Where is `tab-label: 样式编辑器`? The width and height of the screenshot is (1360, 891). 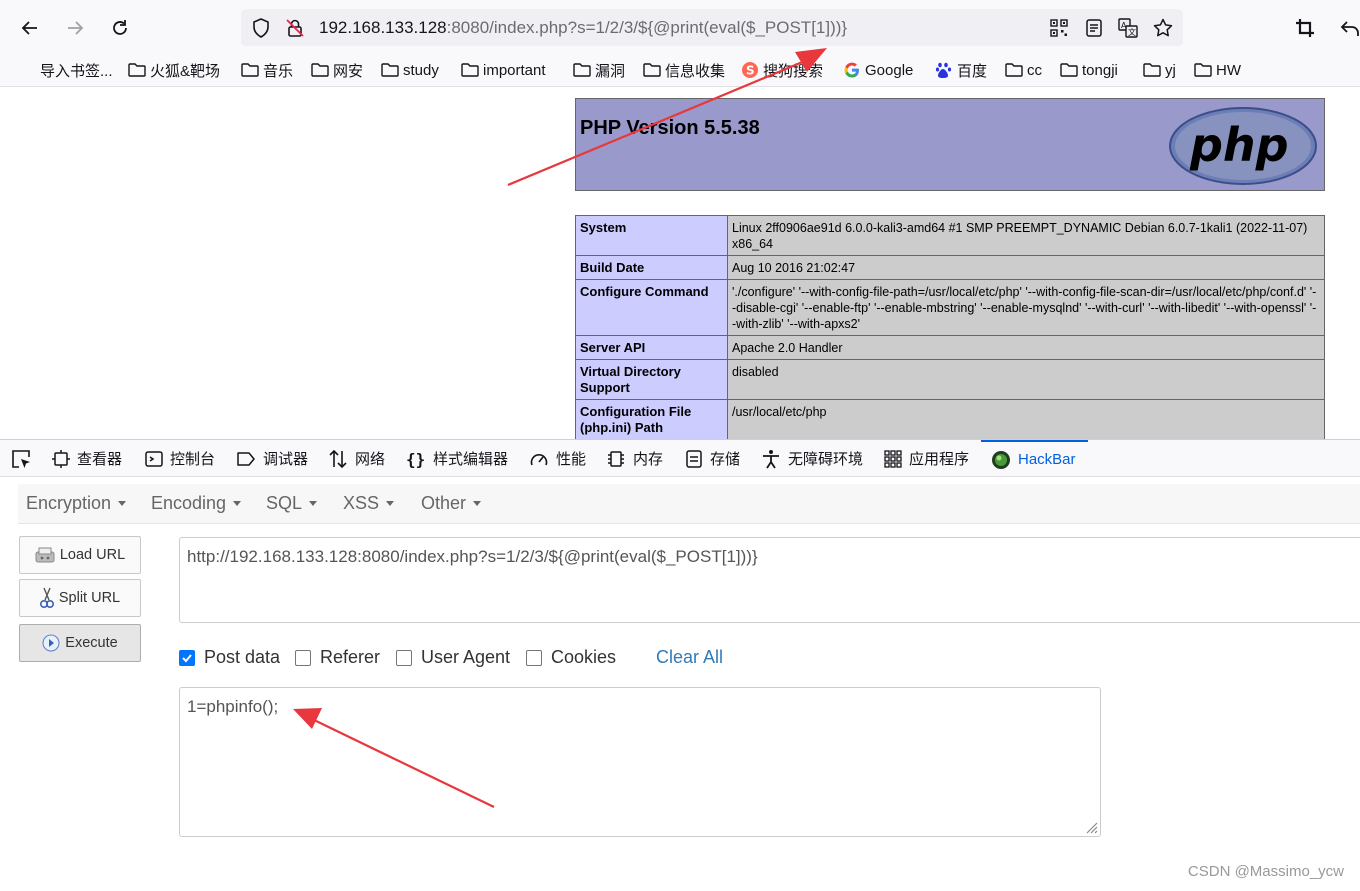 tab-label: 样式编辑器 is located at coordinates (471, 459).